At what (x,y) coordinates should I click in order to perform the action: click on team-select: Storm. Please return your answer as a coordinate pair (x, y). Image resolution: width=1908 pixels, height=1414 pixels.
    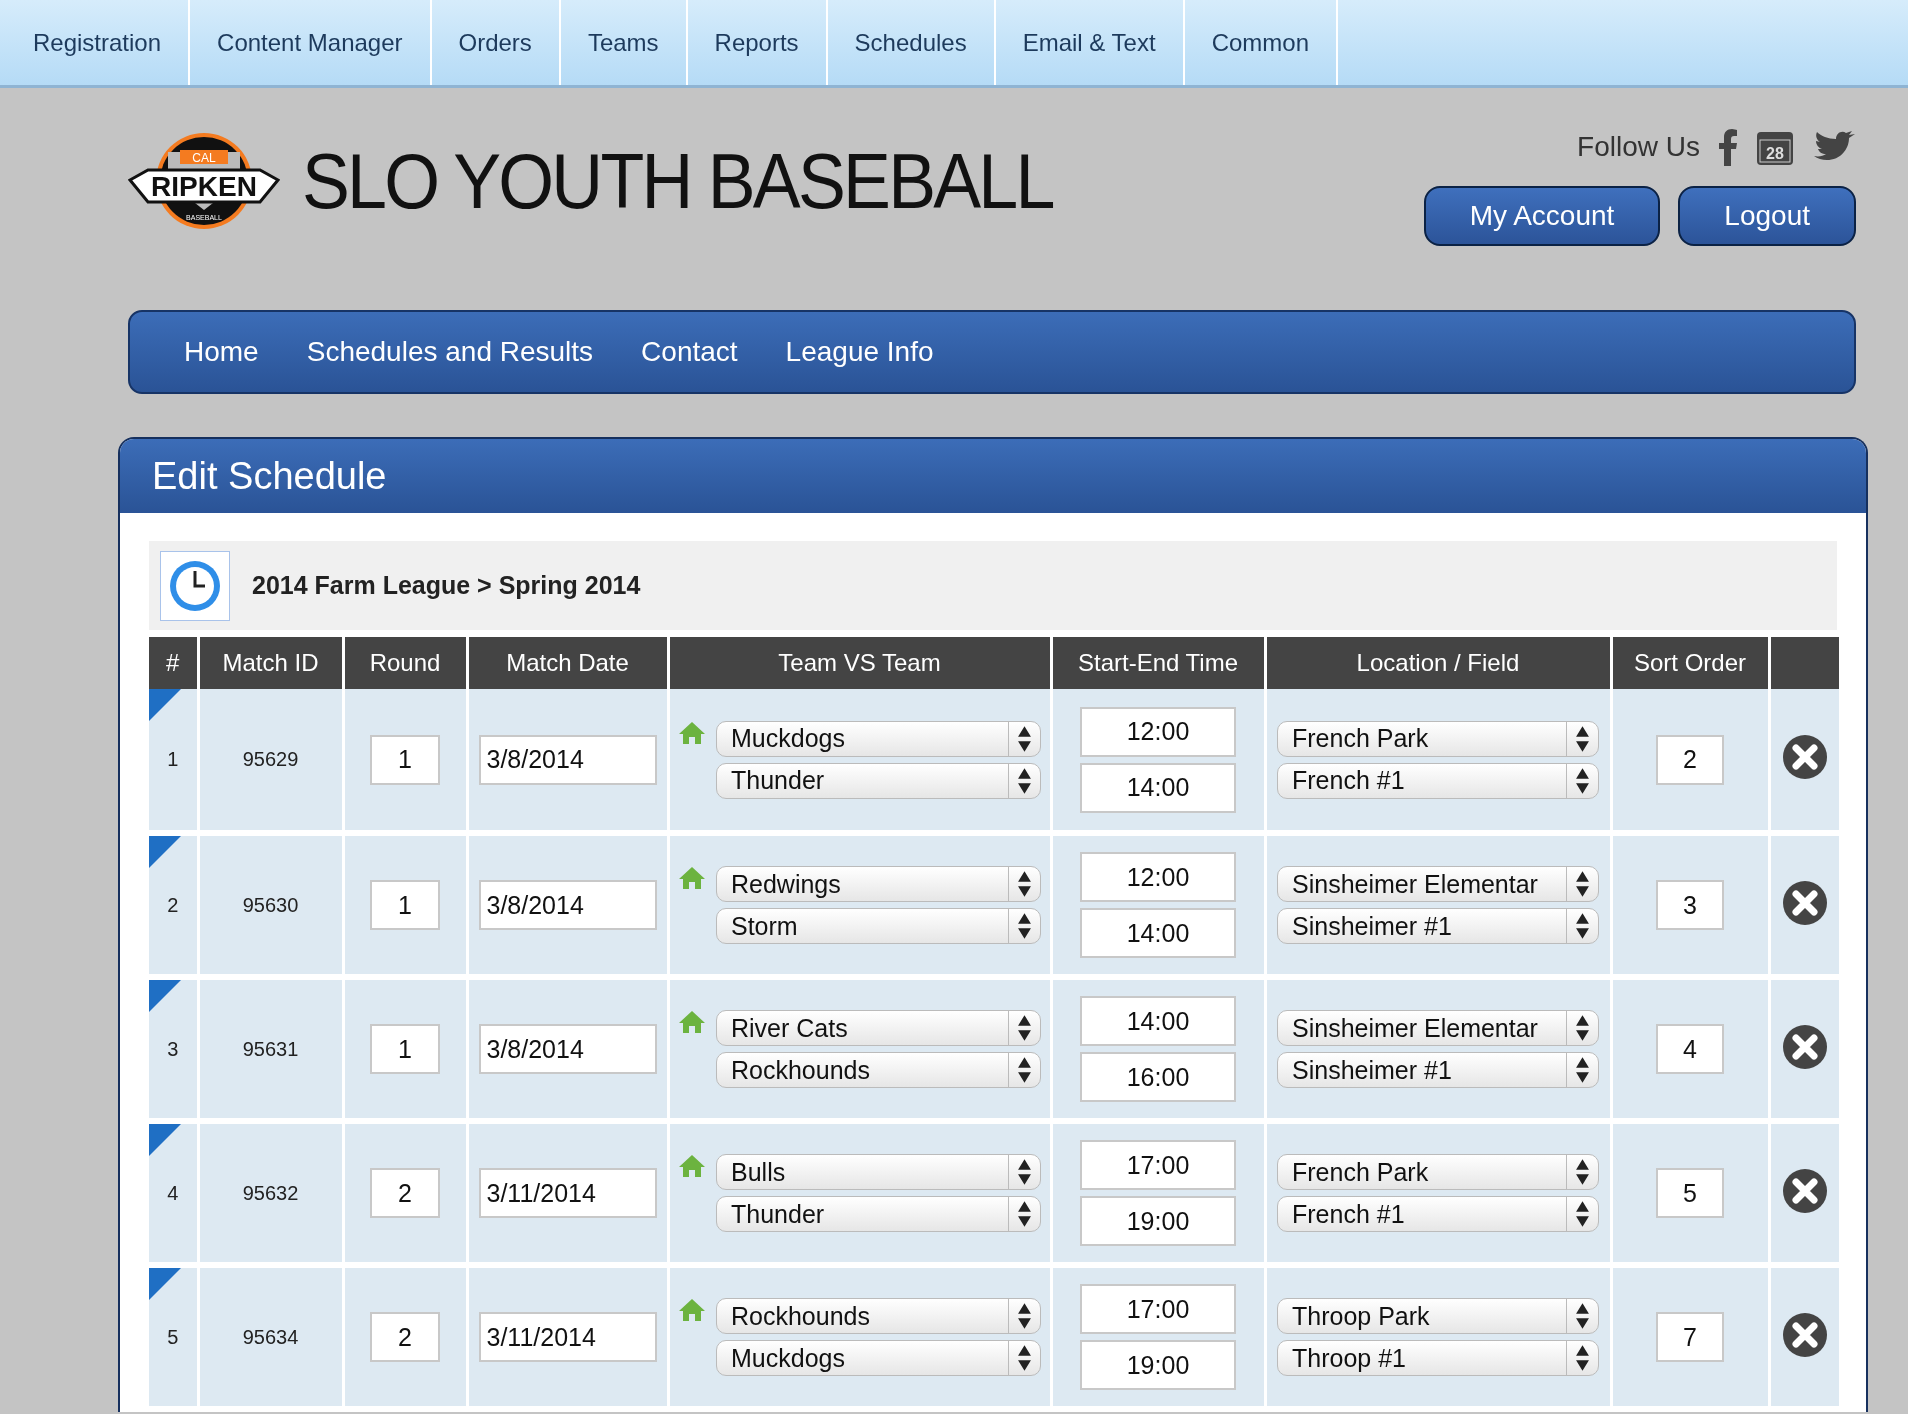
    Looking at the image, I should click on (878, 926).